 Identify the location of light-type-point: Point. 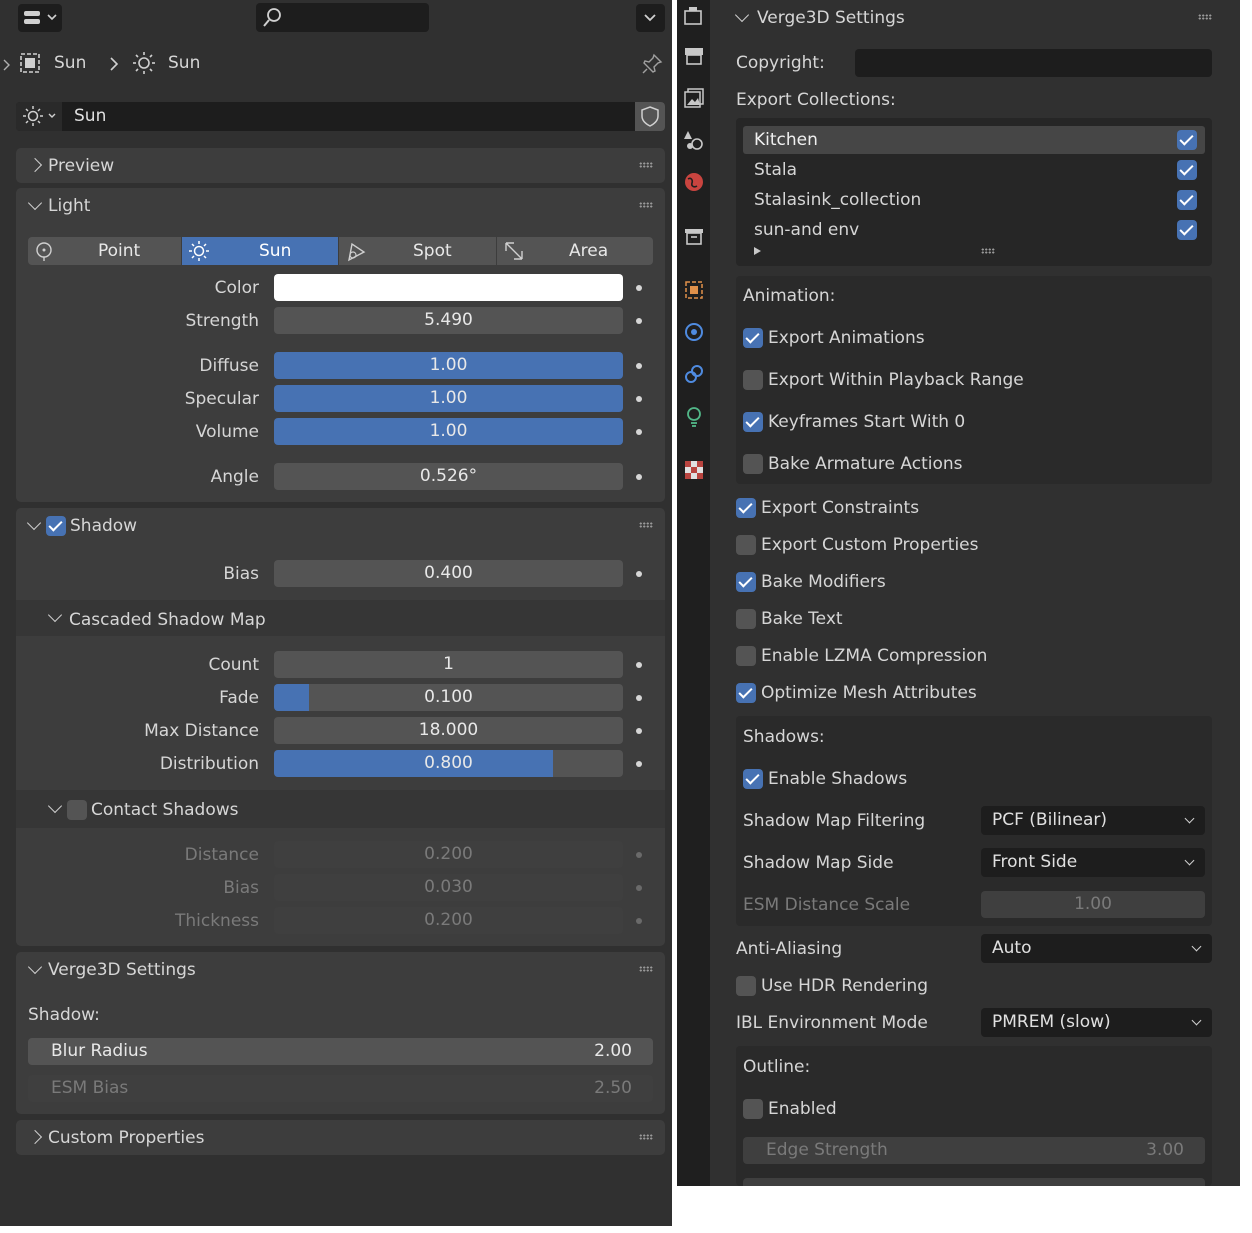
(104, 251).